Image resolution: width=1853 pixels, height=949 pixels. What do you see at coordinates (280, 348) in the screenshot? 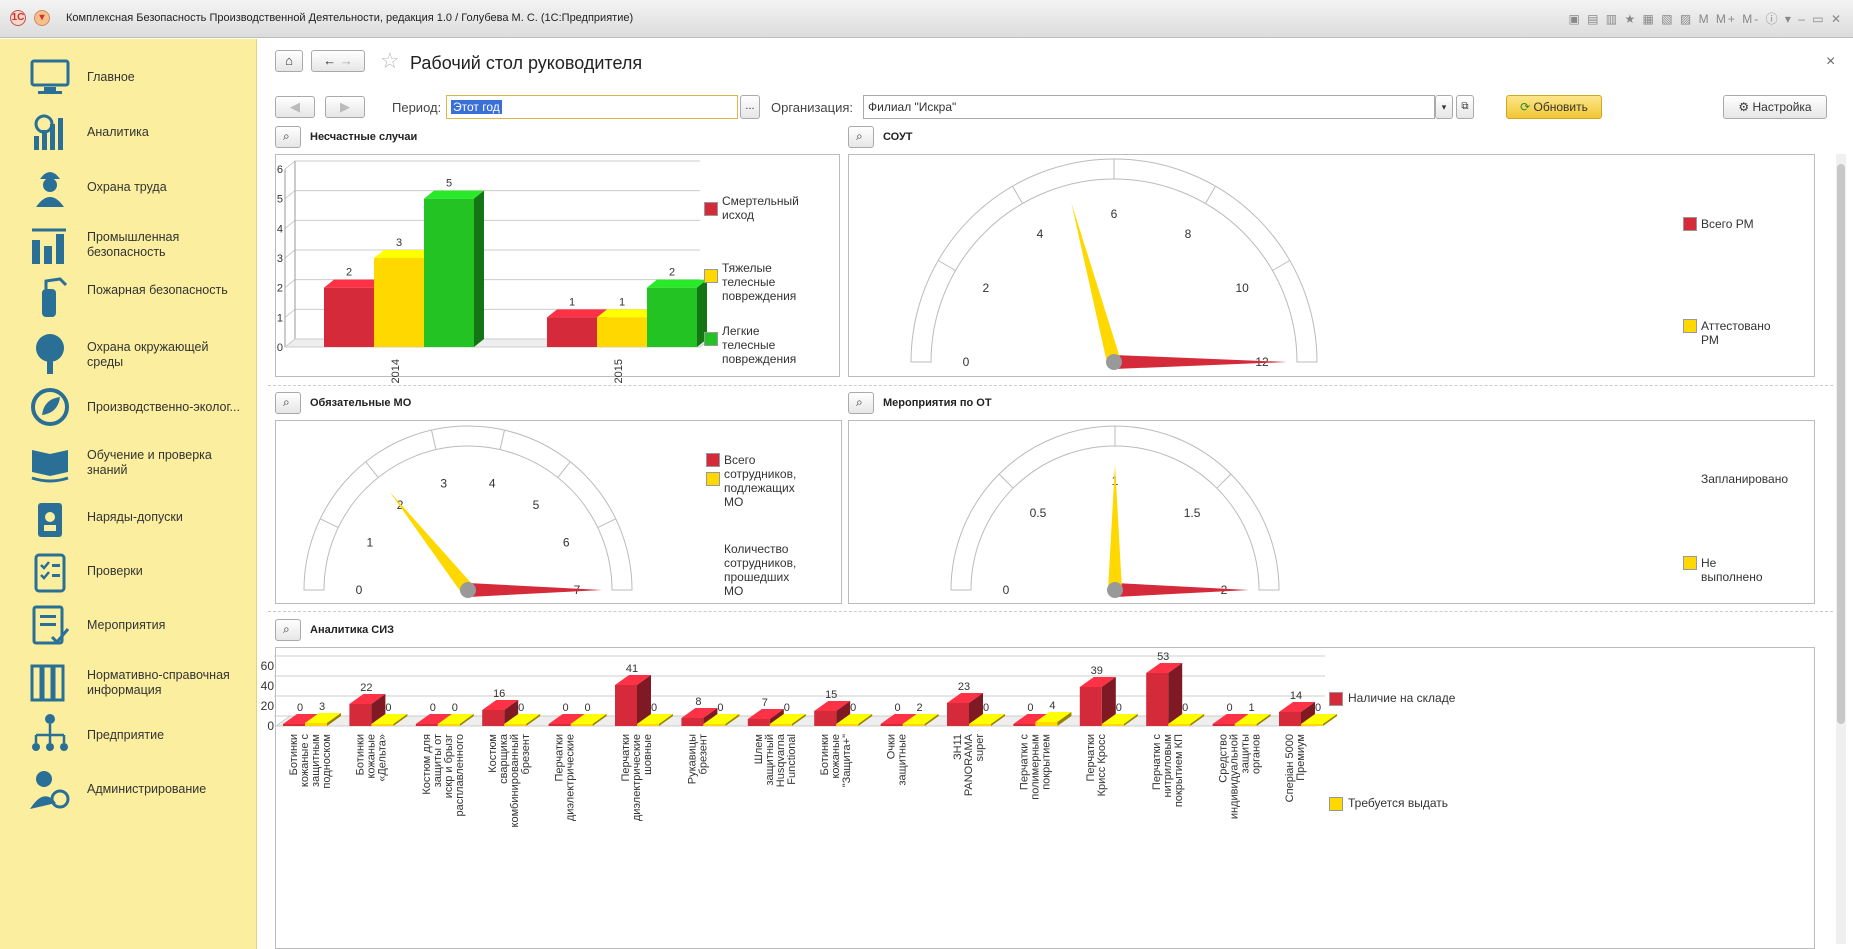
I see `y-tick-label: 0` at bounding box center [280, 348].